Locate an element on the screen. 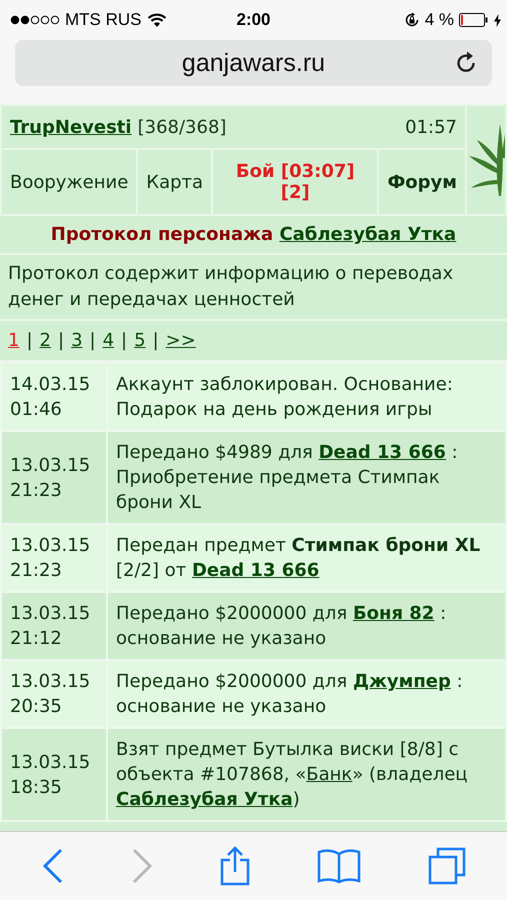  entry-text: Аккаунт заблокирован. Основание: Подарок на день рождения игры is located at coordinates (285, 397).